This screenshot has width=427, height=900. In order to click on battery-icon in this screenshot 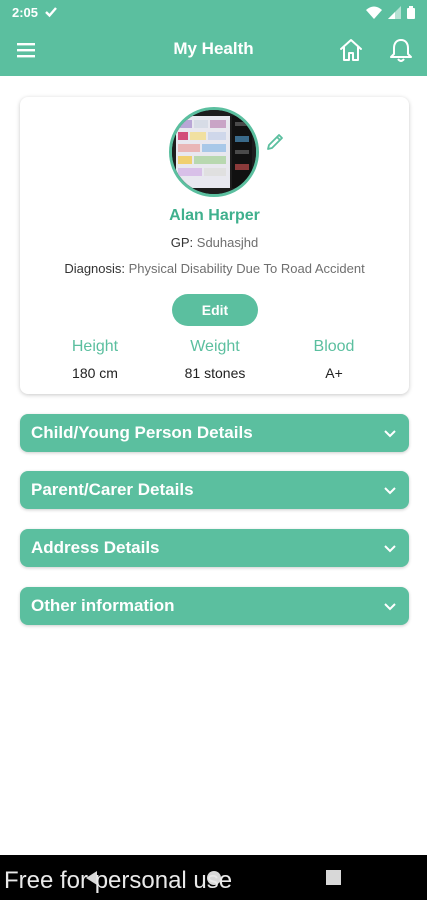, I will do `click(411, 12)`.